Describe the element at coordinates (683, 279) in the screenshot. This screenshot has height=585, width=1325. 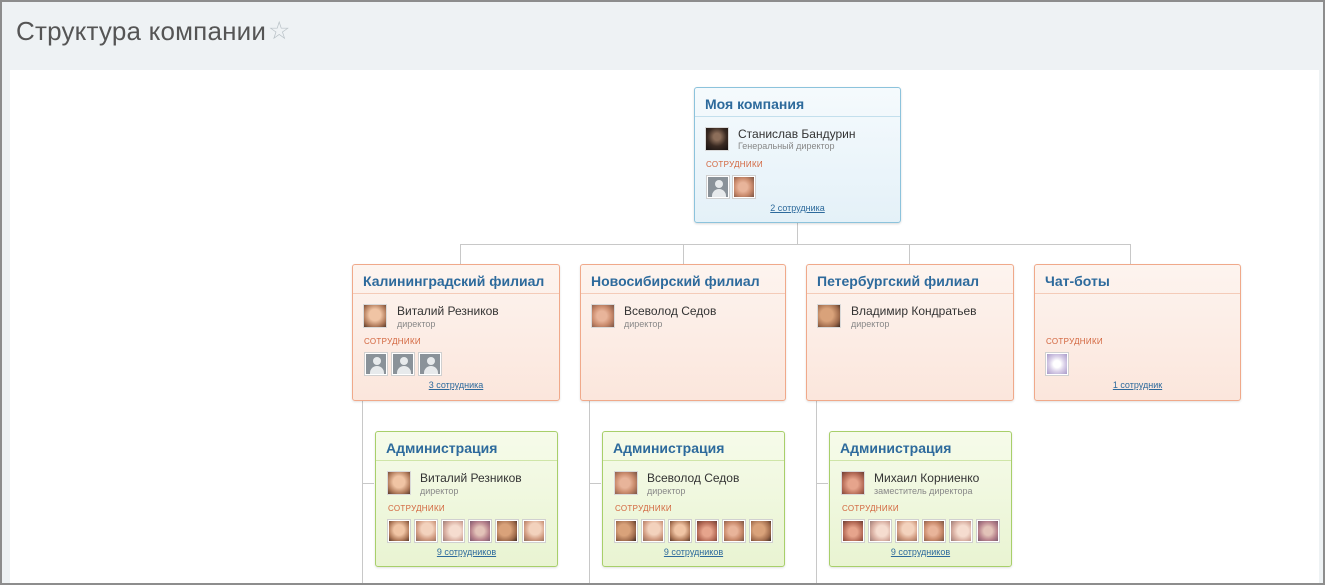
I see `node-title: Новосибирский филиал` at that location.